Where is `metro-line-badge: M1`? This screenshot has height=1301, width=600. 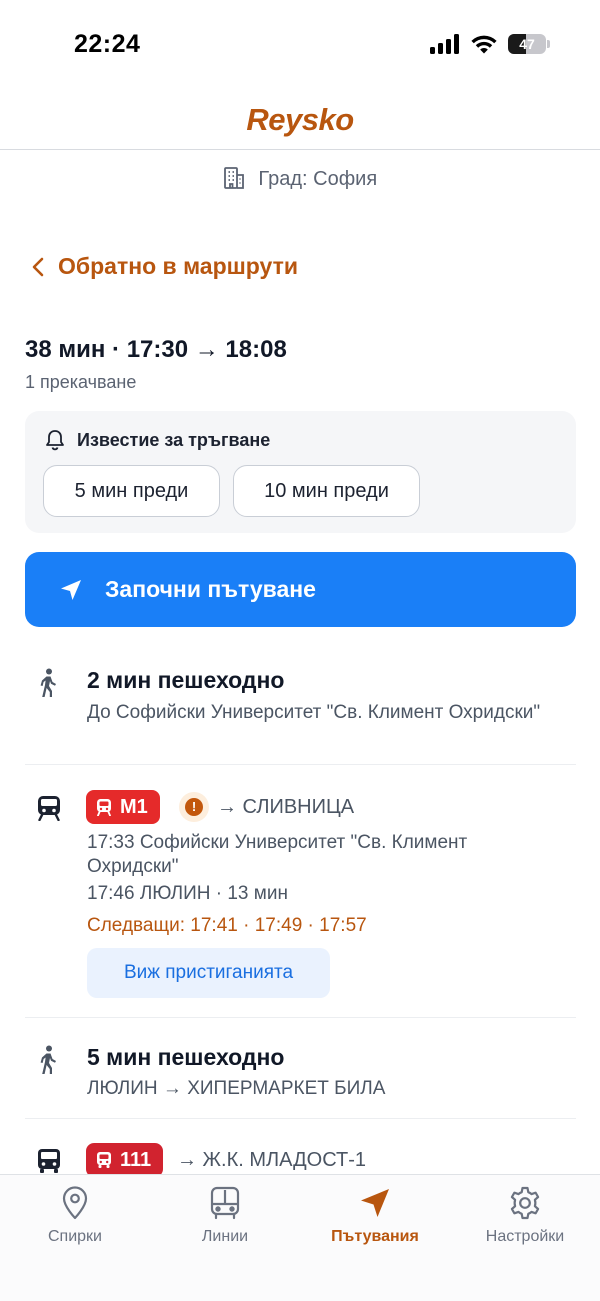
metro-line-badge: M1 is located at coordinates (123, 807).